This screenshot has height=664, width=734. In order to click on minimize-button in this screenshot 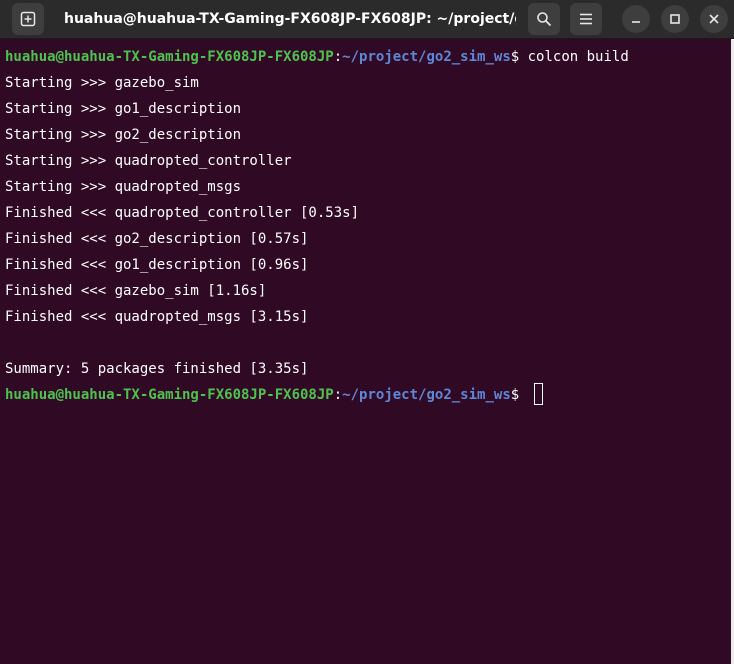, I will do `click(636, 19)`.